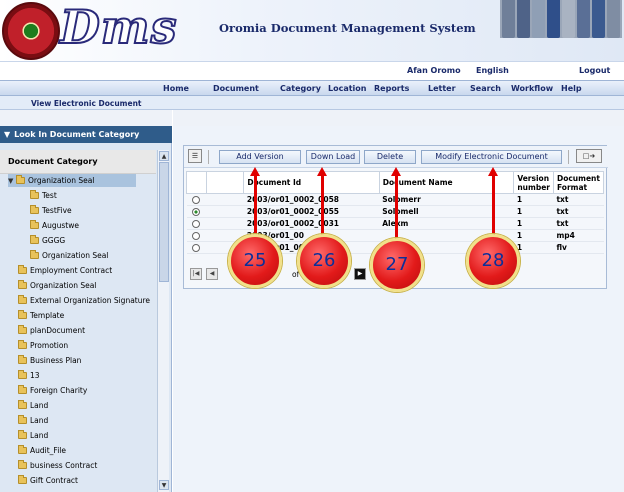 The image size is (624, 492). I want to click on tree-item: External Organization Signature, so click(84, 300).